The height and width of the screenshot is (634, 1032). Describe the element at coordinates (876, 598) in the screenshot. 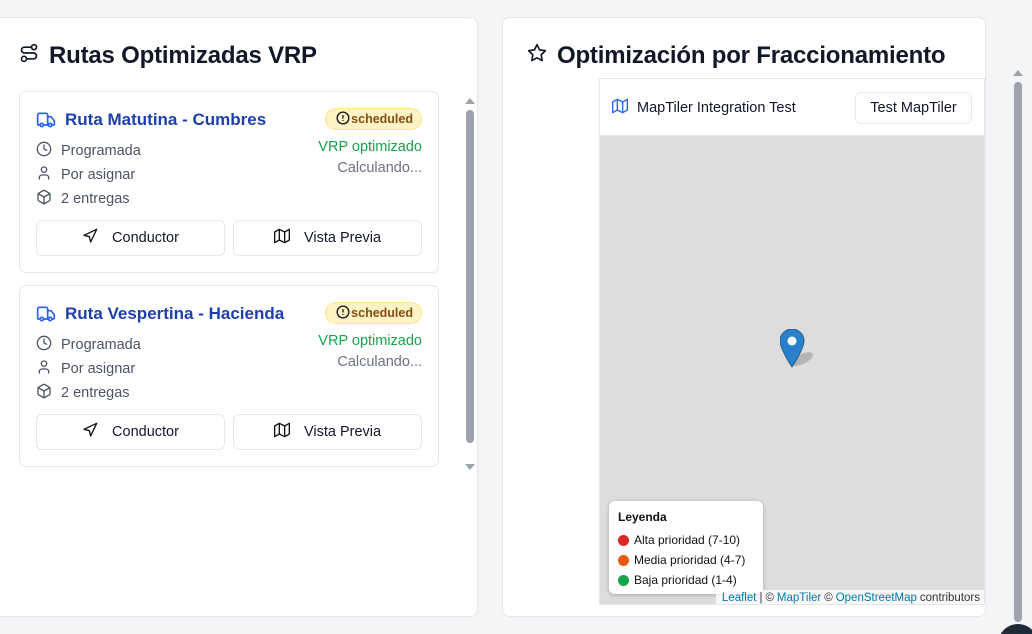

I see `openstreetmap-link: OpenStreetMap` at that location.